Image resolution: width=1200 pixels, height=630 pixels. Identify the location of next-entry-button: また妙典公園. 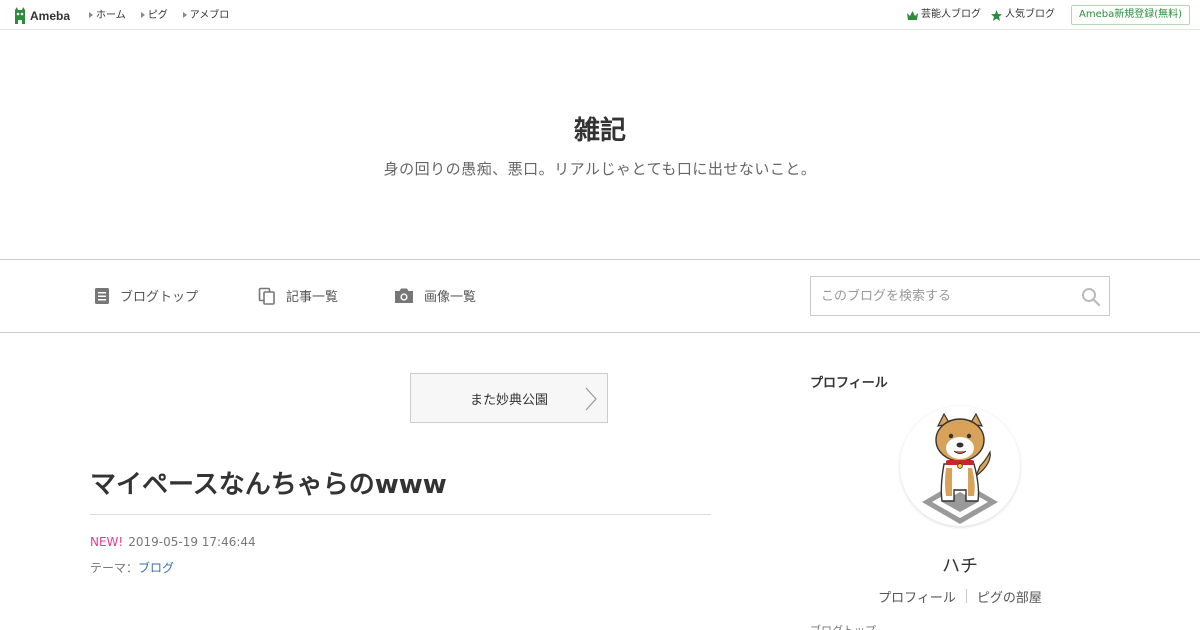
(509, 398).